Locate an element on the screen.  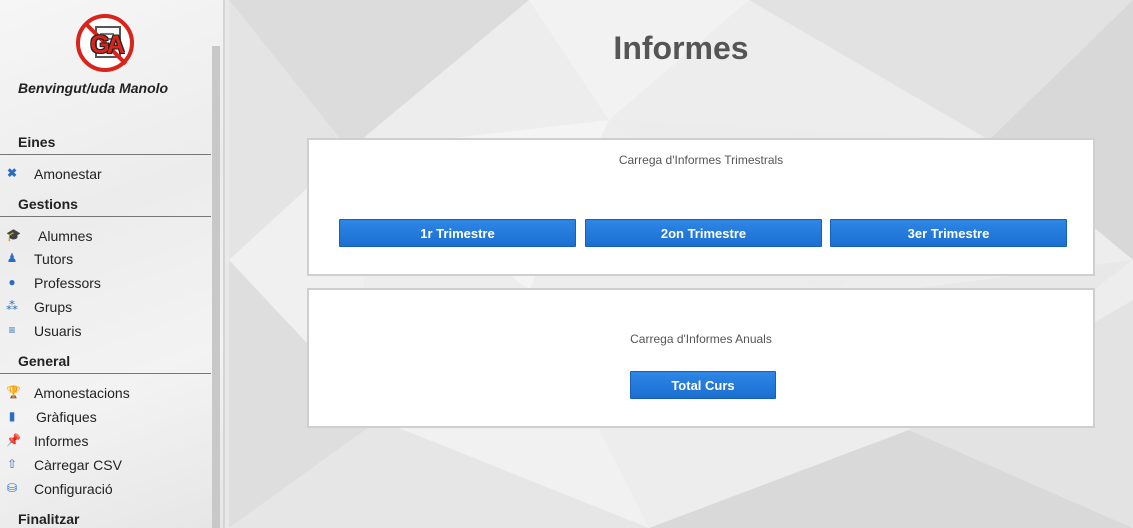
total-curs-button: Total Curs is located at coordinates (703, 385).